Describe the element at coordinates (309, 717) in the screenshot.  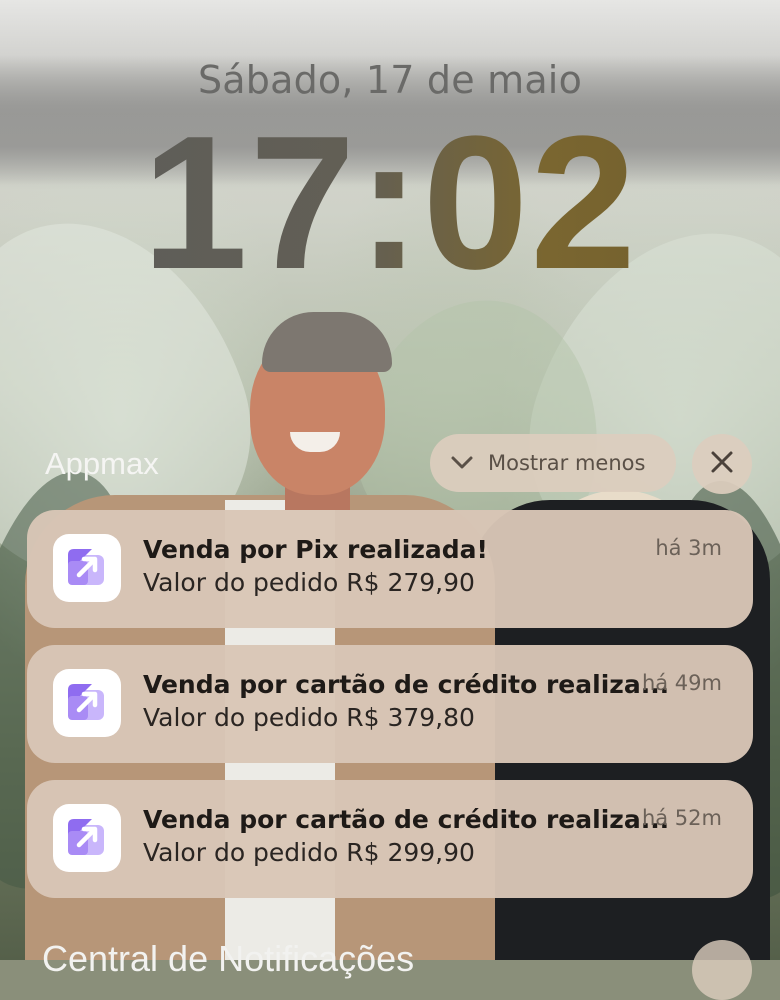
I see `notification-body: Valor do pedido R$ 379,80` at that location.